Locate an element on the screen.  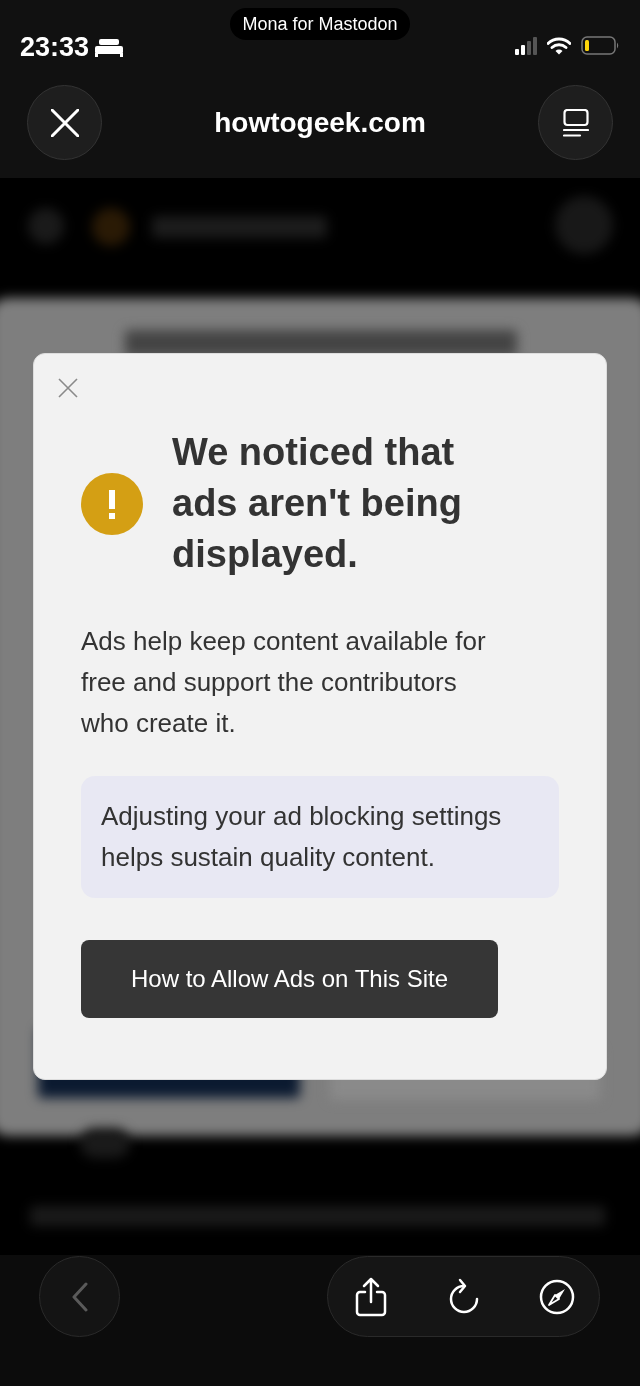
site-address: howtogeek.com is located at coordinates (320, 123).